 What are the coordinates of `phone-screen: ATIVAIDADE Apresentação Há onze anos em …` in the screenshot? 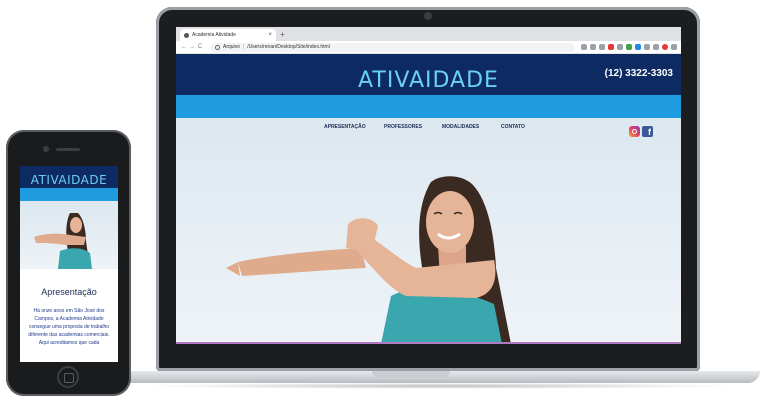 It's located at (69, 264).